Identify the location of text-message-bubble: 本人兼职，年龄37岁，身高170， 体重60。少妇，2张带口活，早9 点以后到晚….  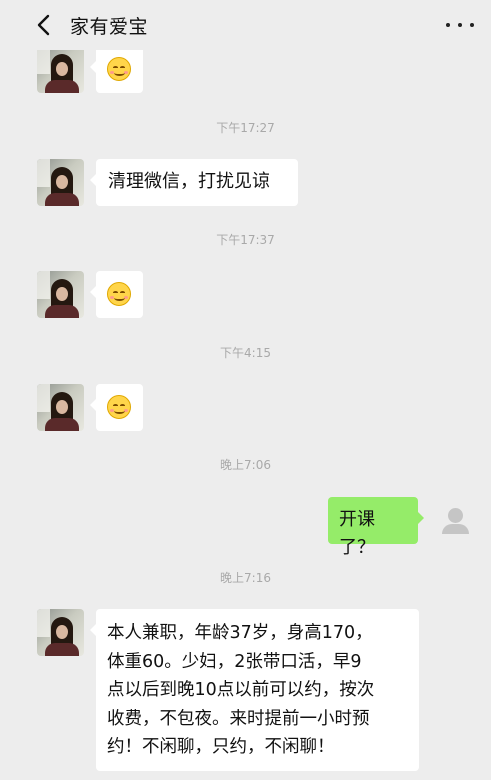
(254, 690).